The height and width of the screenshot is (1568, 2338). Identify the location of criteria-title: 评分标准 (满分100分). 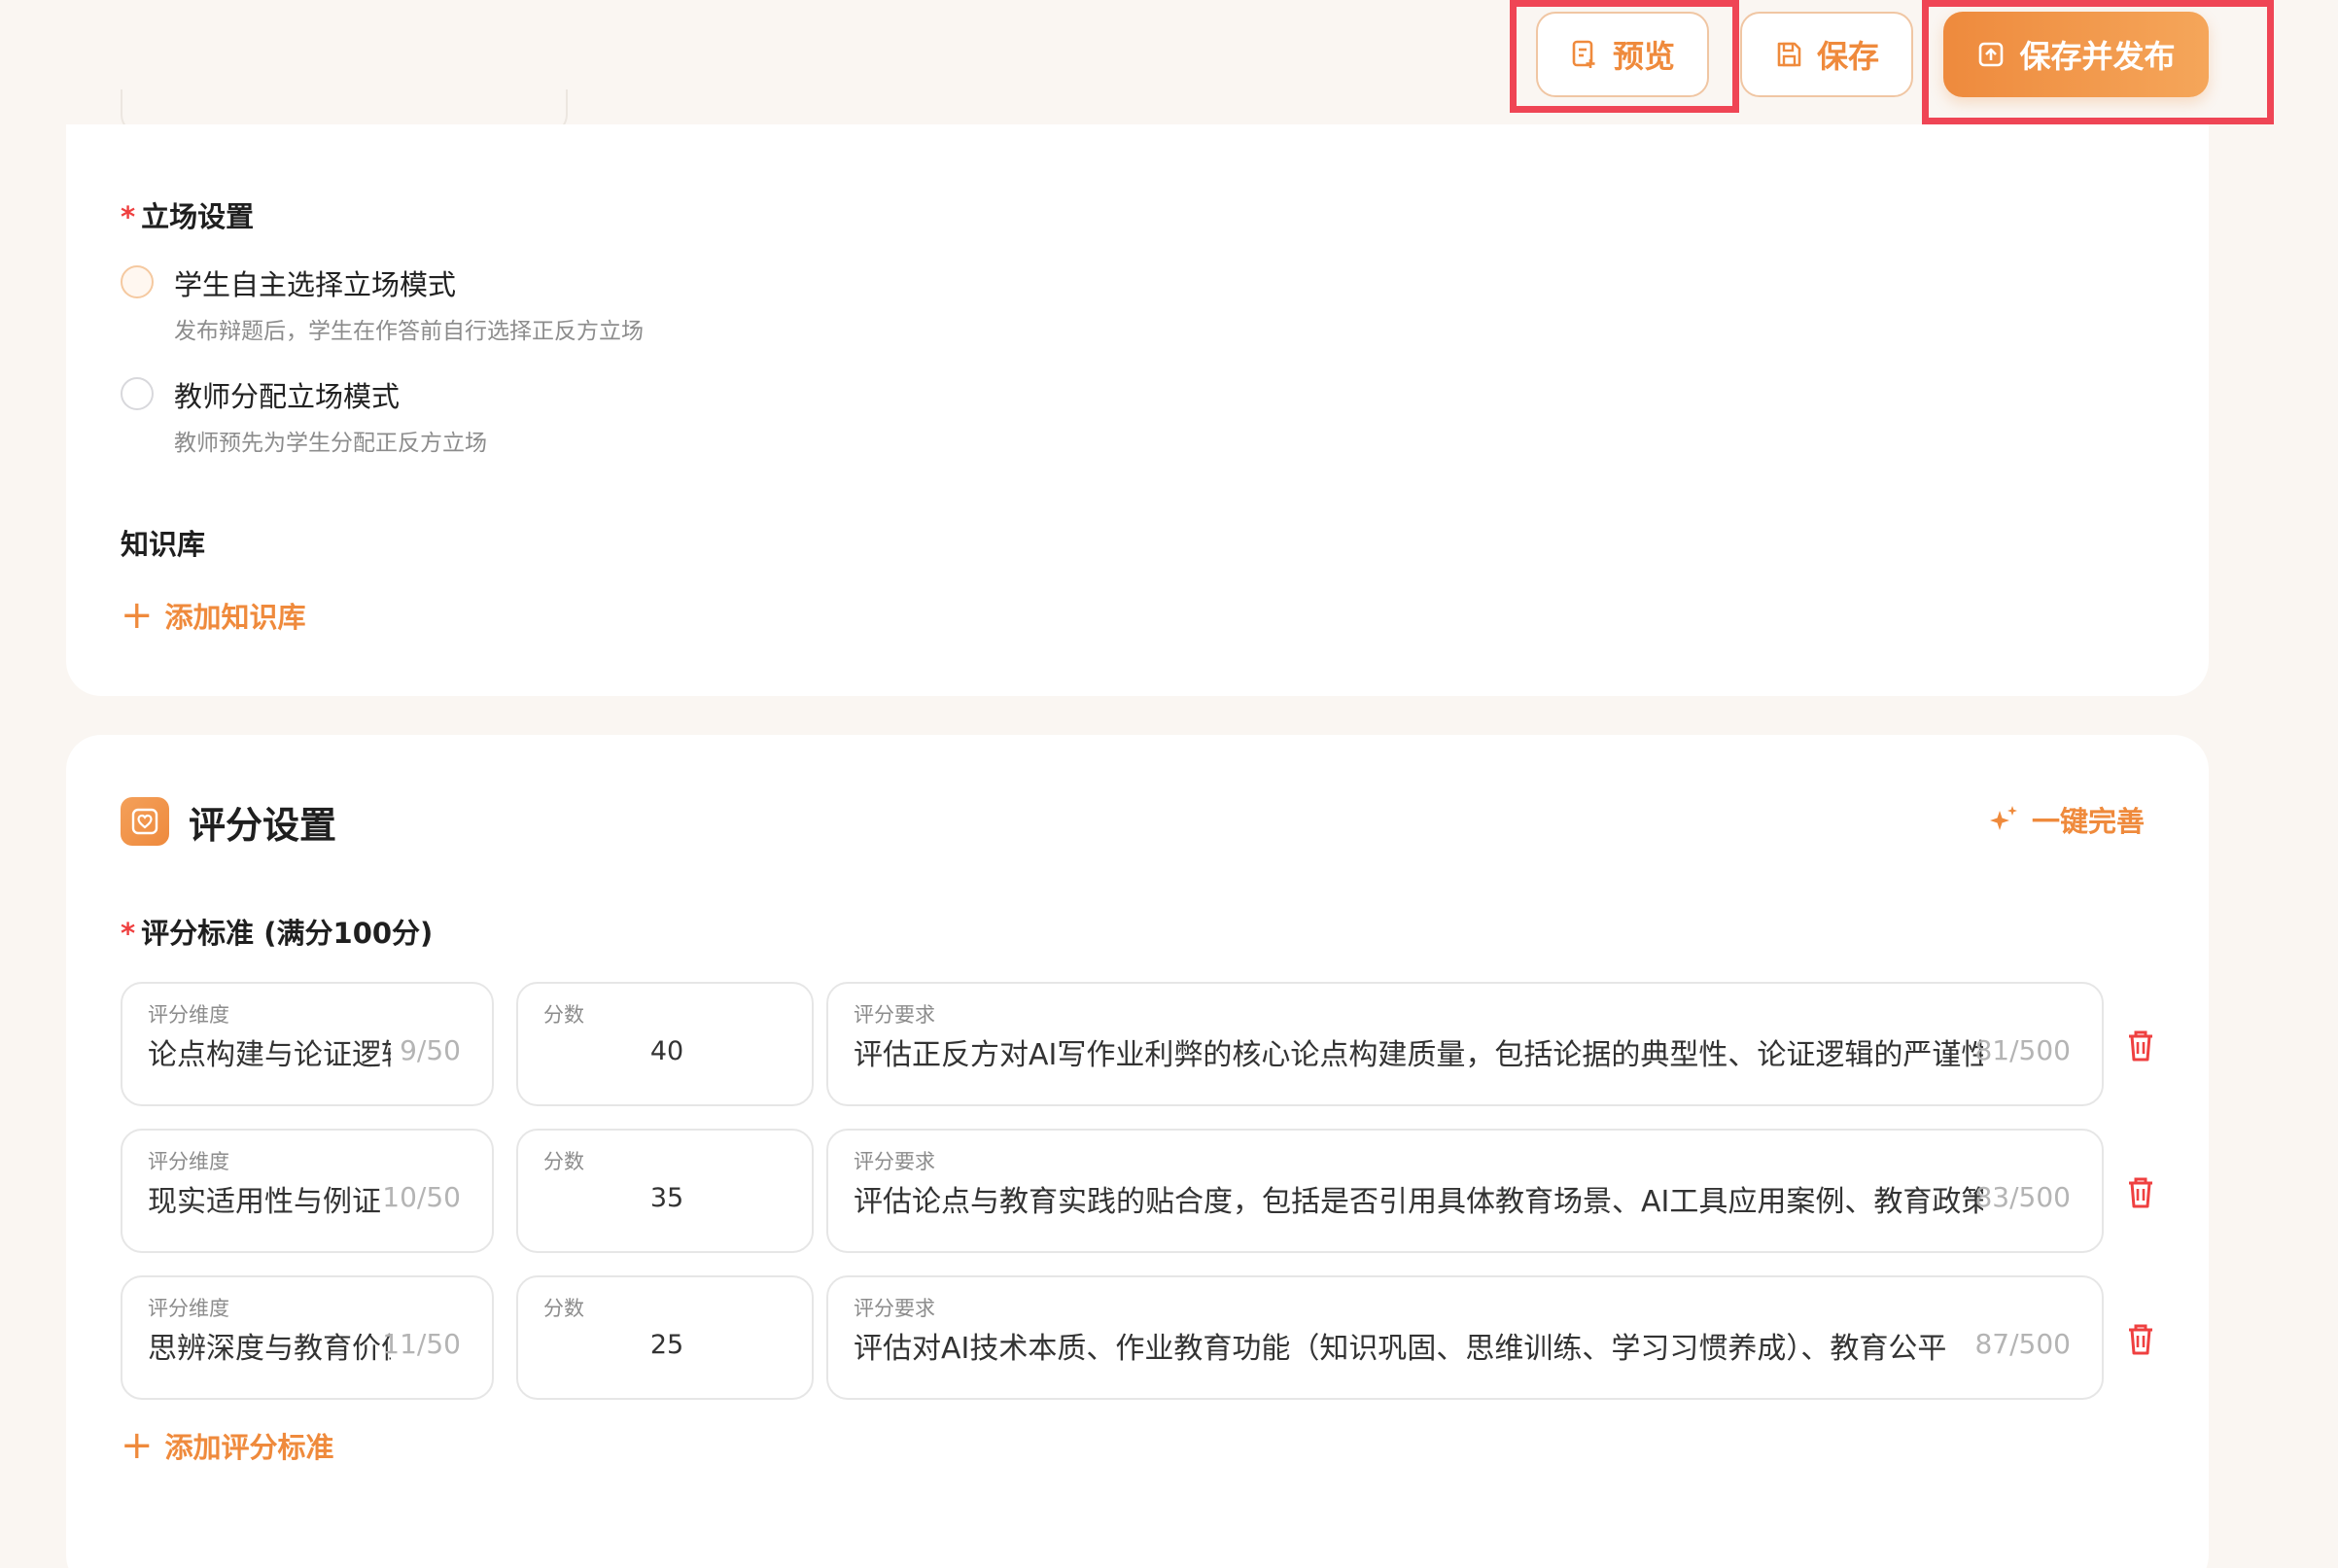
(288, 933).